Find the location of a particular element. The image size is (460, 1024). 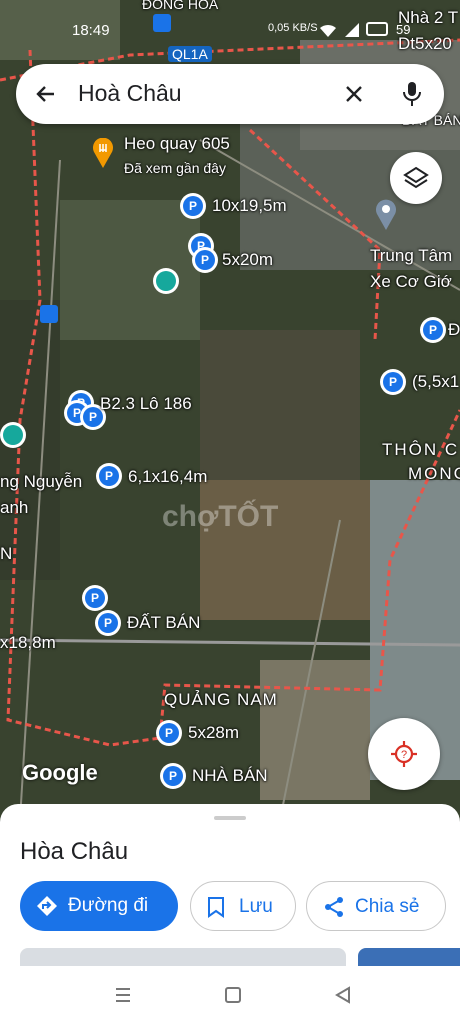

watermark: chợTỐT is located at coordinates (220, 516).